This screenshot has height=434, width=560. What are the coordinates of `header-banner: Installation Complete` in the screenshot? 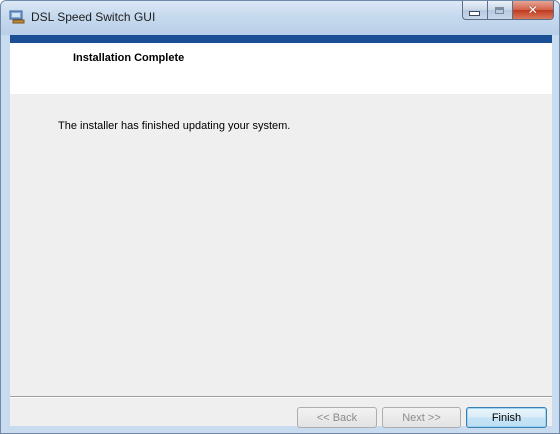 It's located at (281, 68).